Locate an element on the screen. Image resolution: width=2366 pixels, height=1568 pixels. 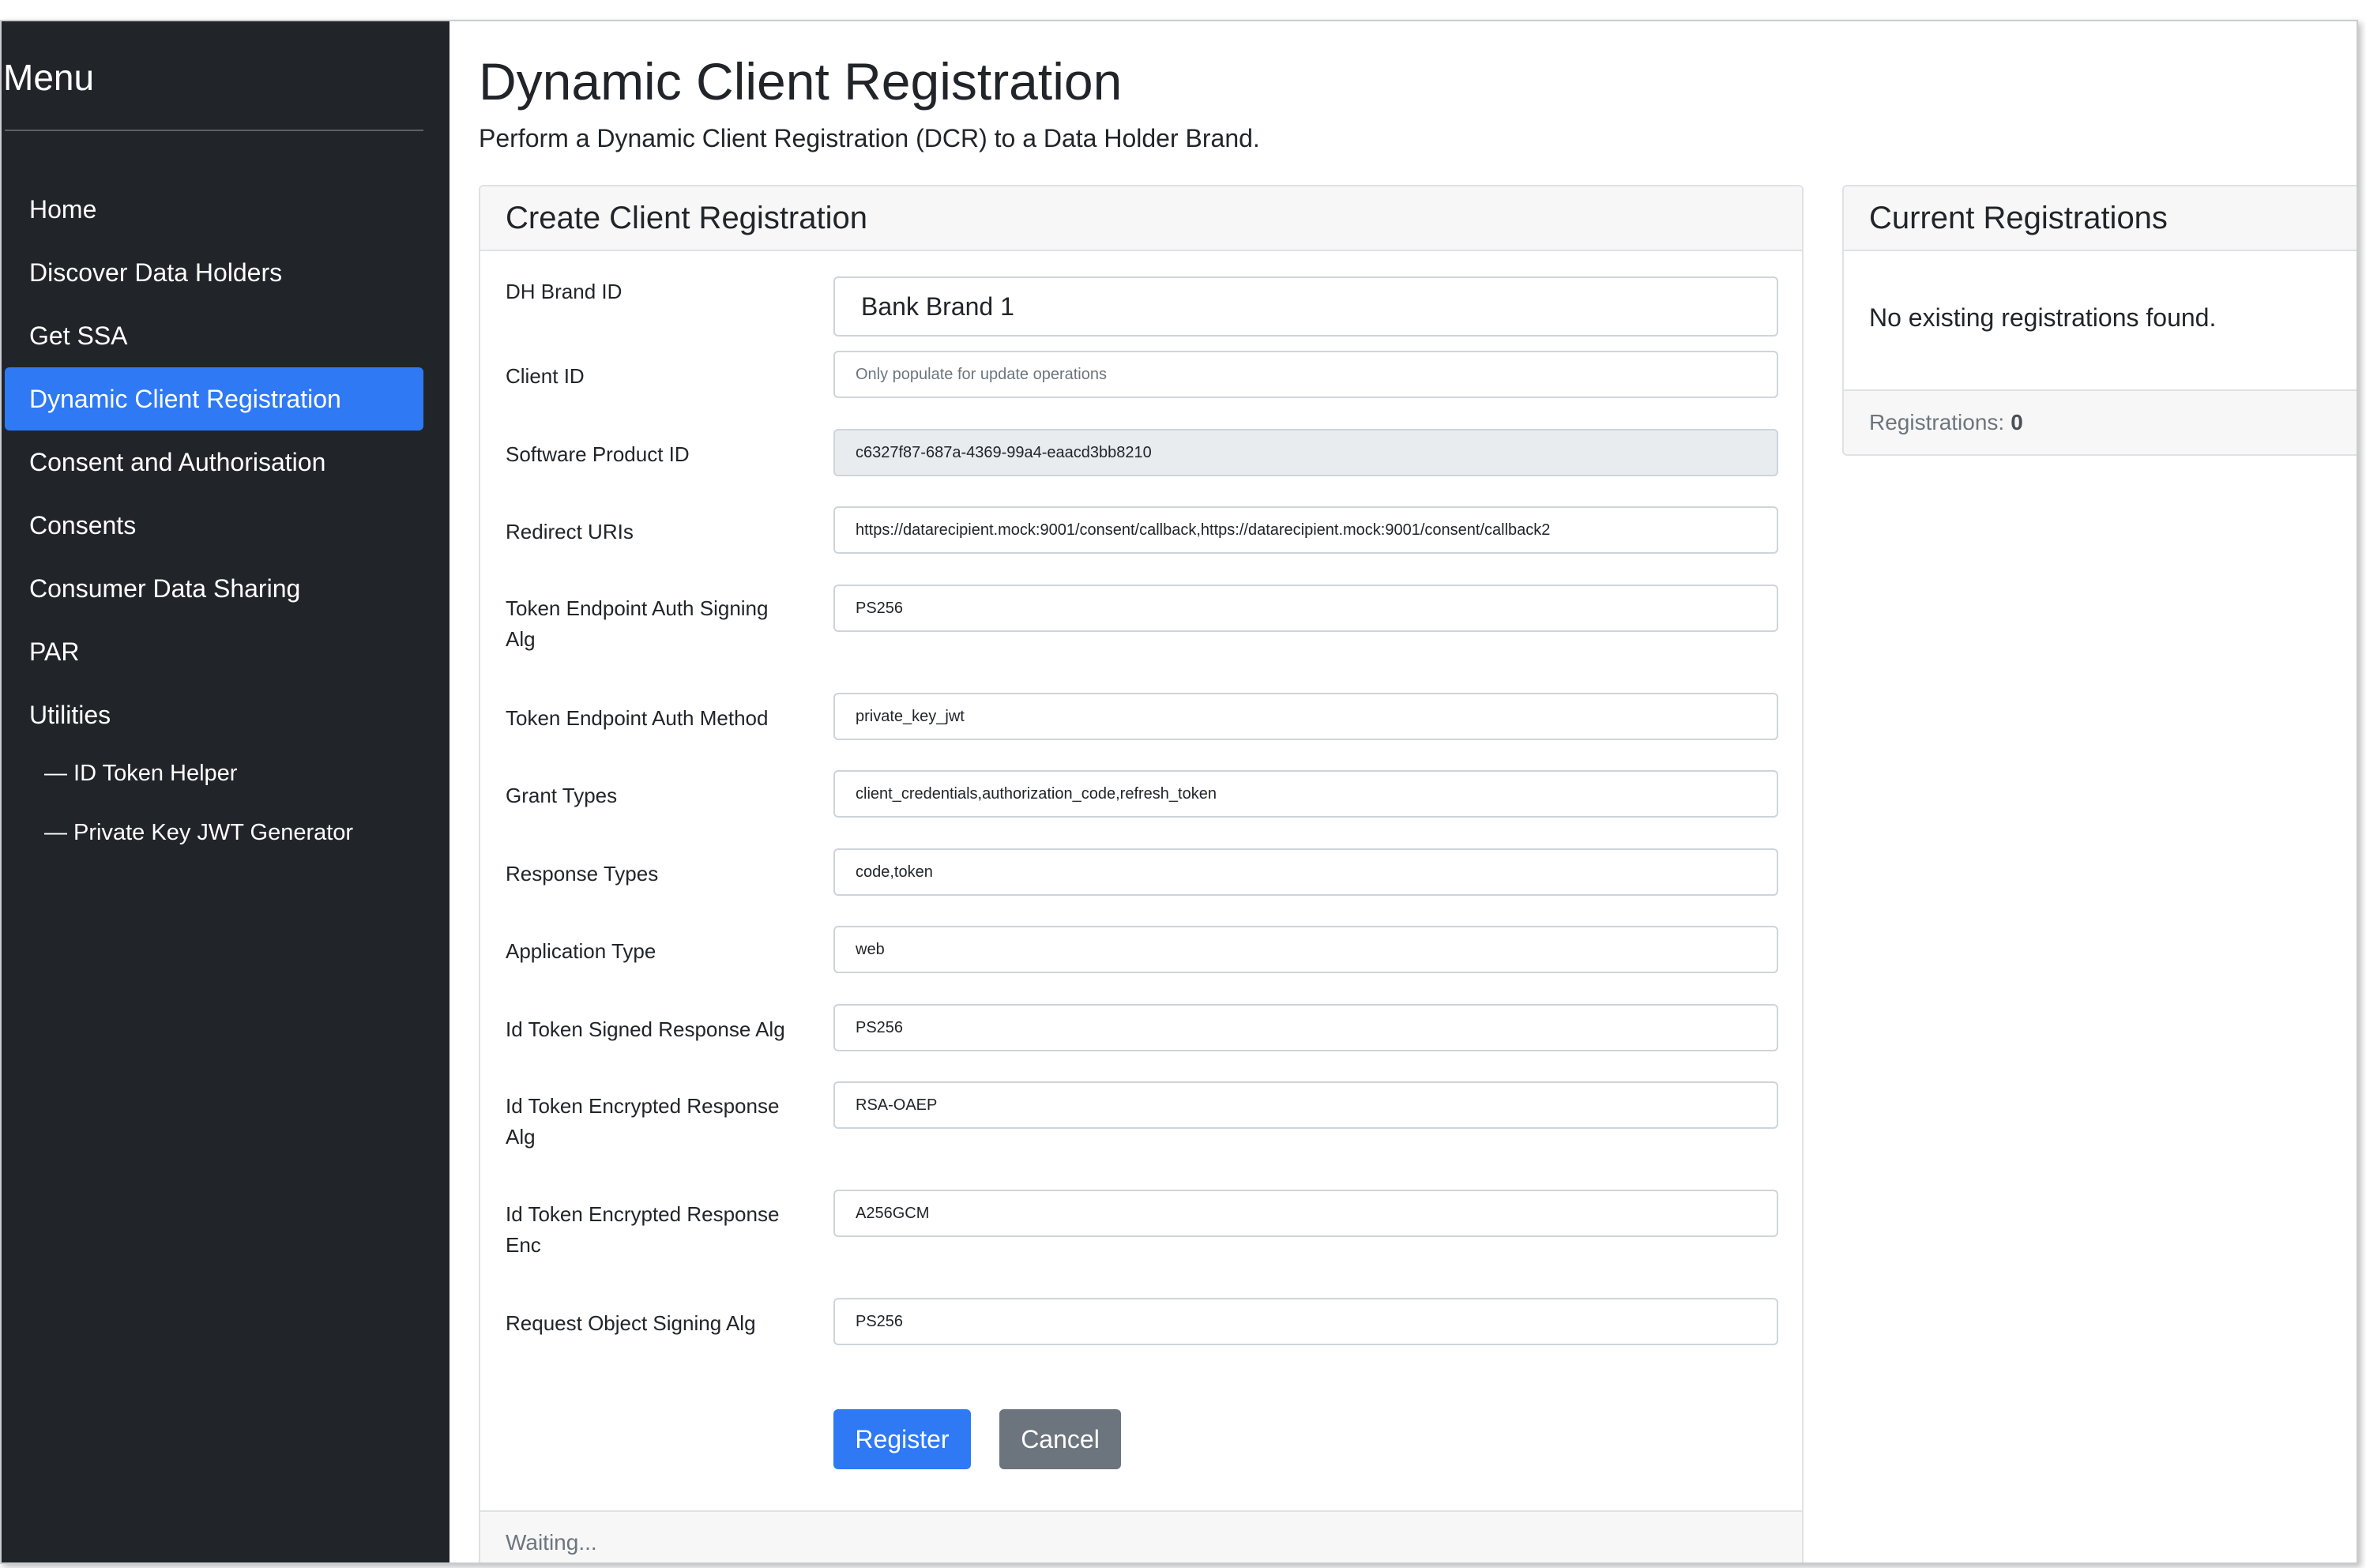
id-token-signed-response-alg-field is located at coordinates (1305, 1027).